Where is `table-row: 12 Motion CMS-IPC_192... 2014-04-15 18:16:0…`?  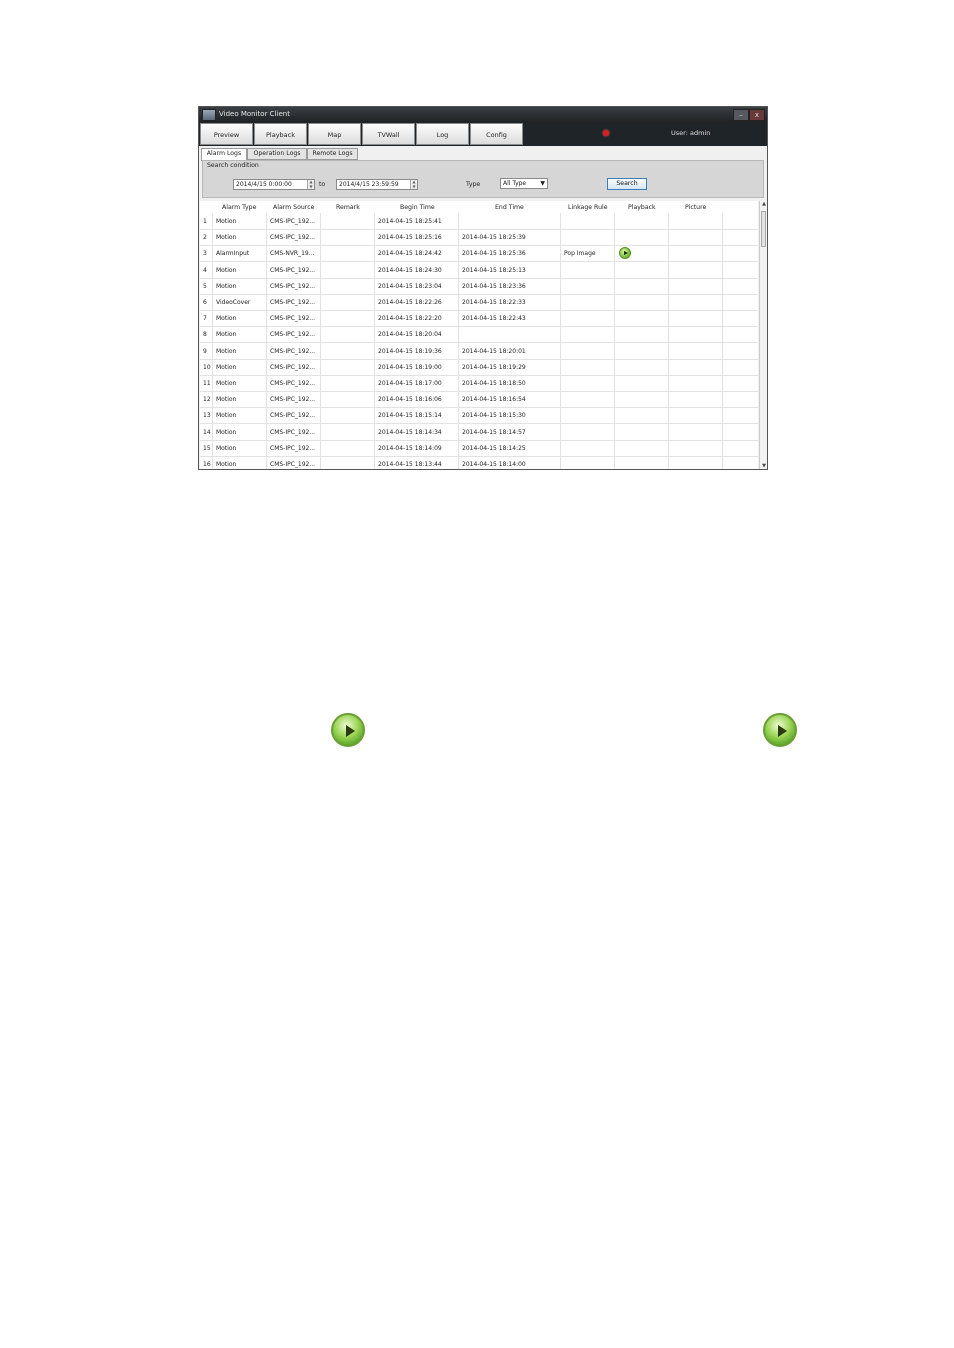
table-row: 12 Motion CMS-IPC_192... 2014-04-15 18:16:0… is located at coordinates (479, 400).